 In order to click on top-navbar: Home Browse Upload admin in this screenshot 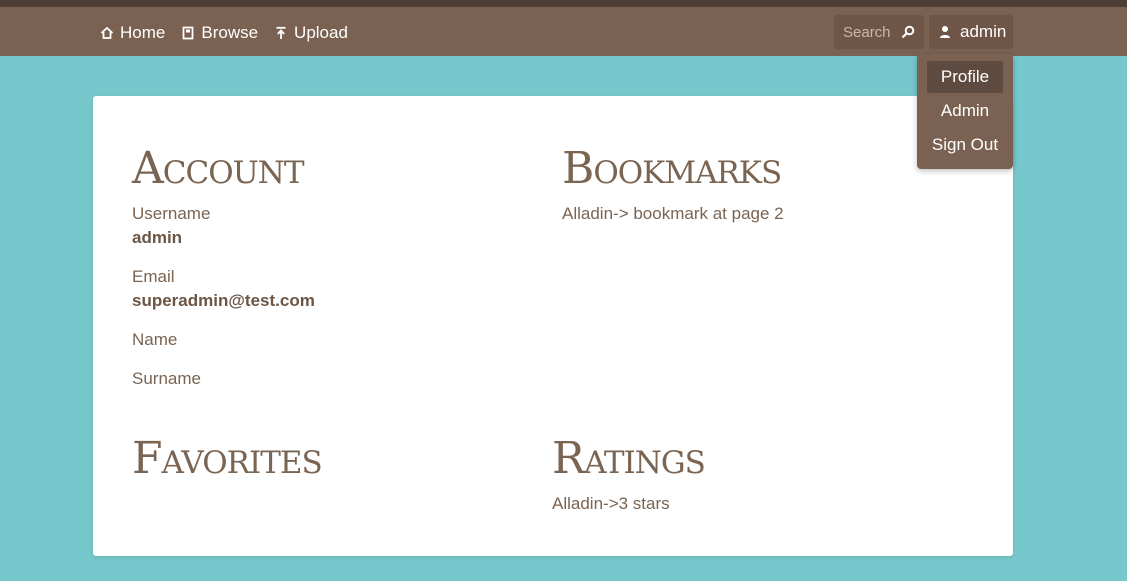, I will do `click(563, 28)`.